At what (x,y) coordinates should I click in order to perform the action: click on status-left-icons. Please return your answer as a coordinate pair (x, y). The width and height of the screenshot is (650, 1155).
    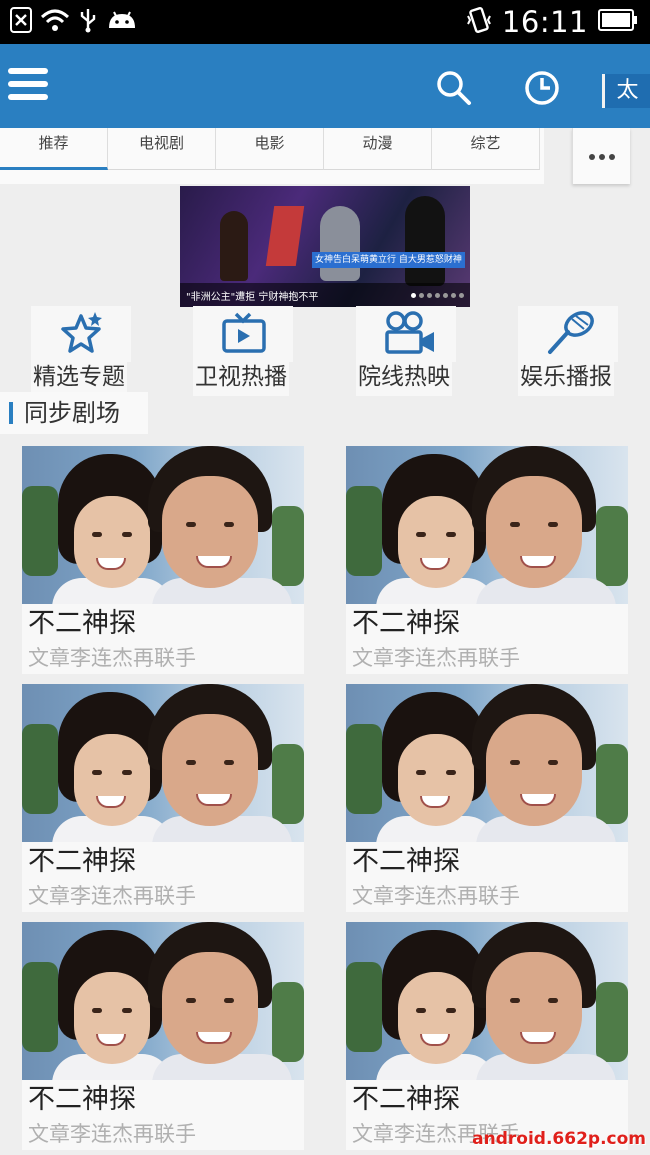
    Looking at the image, I should click on (74, 22).